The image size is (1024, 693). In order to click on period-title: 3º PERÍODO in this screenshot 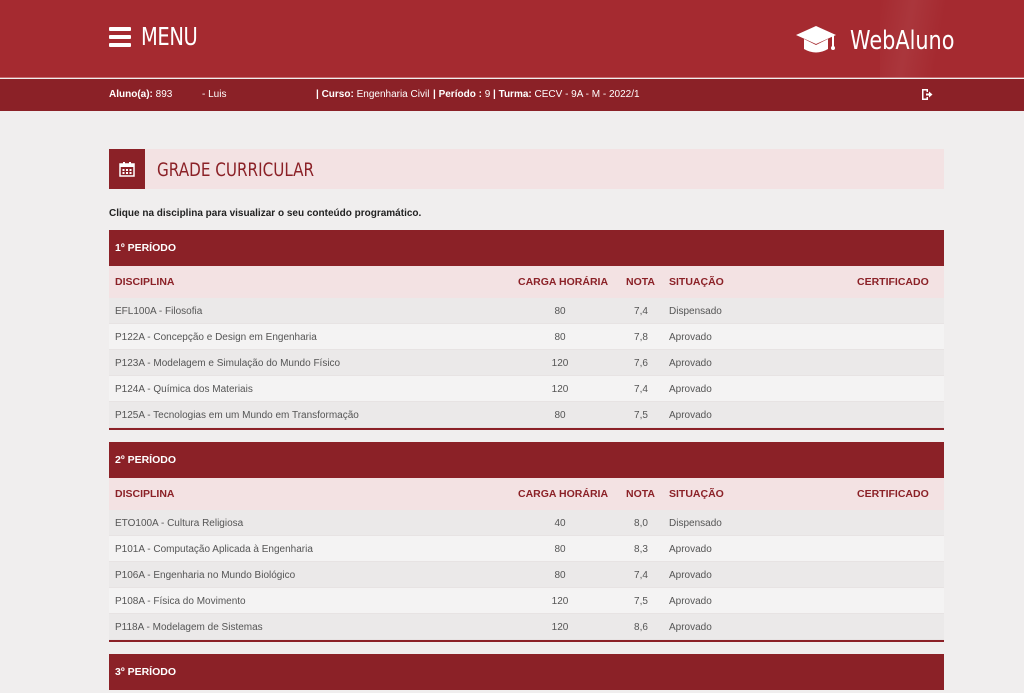, I will do `click(526, 672)`.